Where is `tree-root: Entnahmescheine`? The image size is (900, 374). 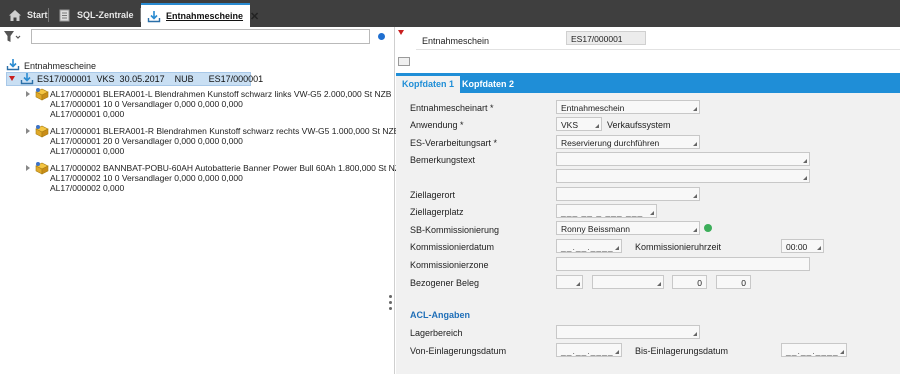
tree-root: Entnahmescheine is located at coordinates (51, 65).